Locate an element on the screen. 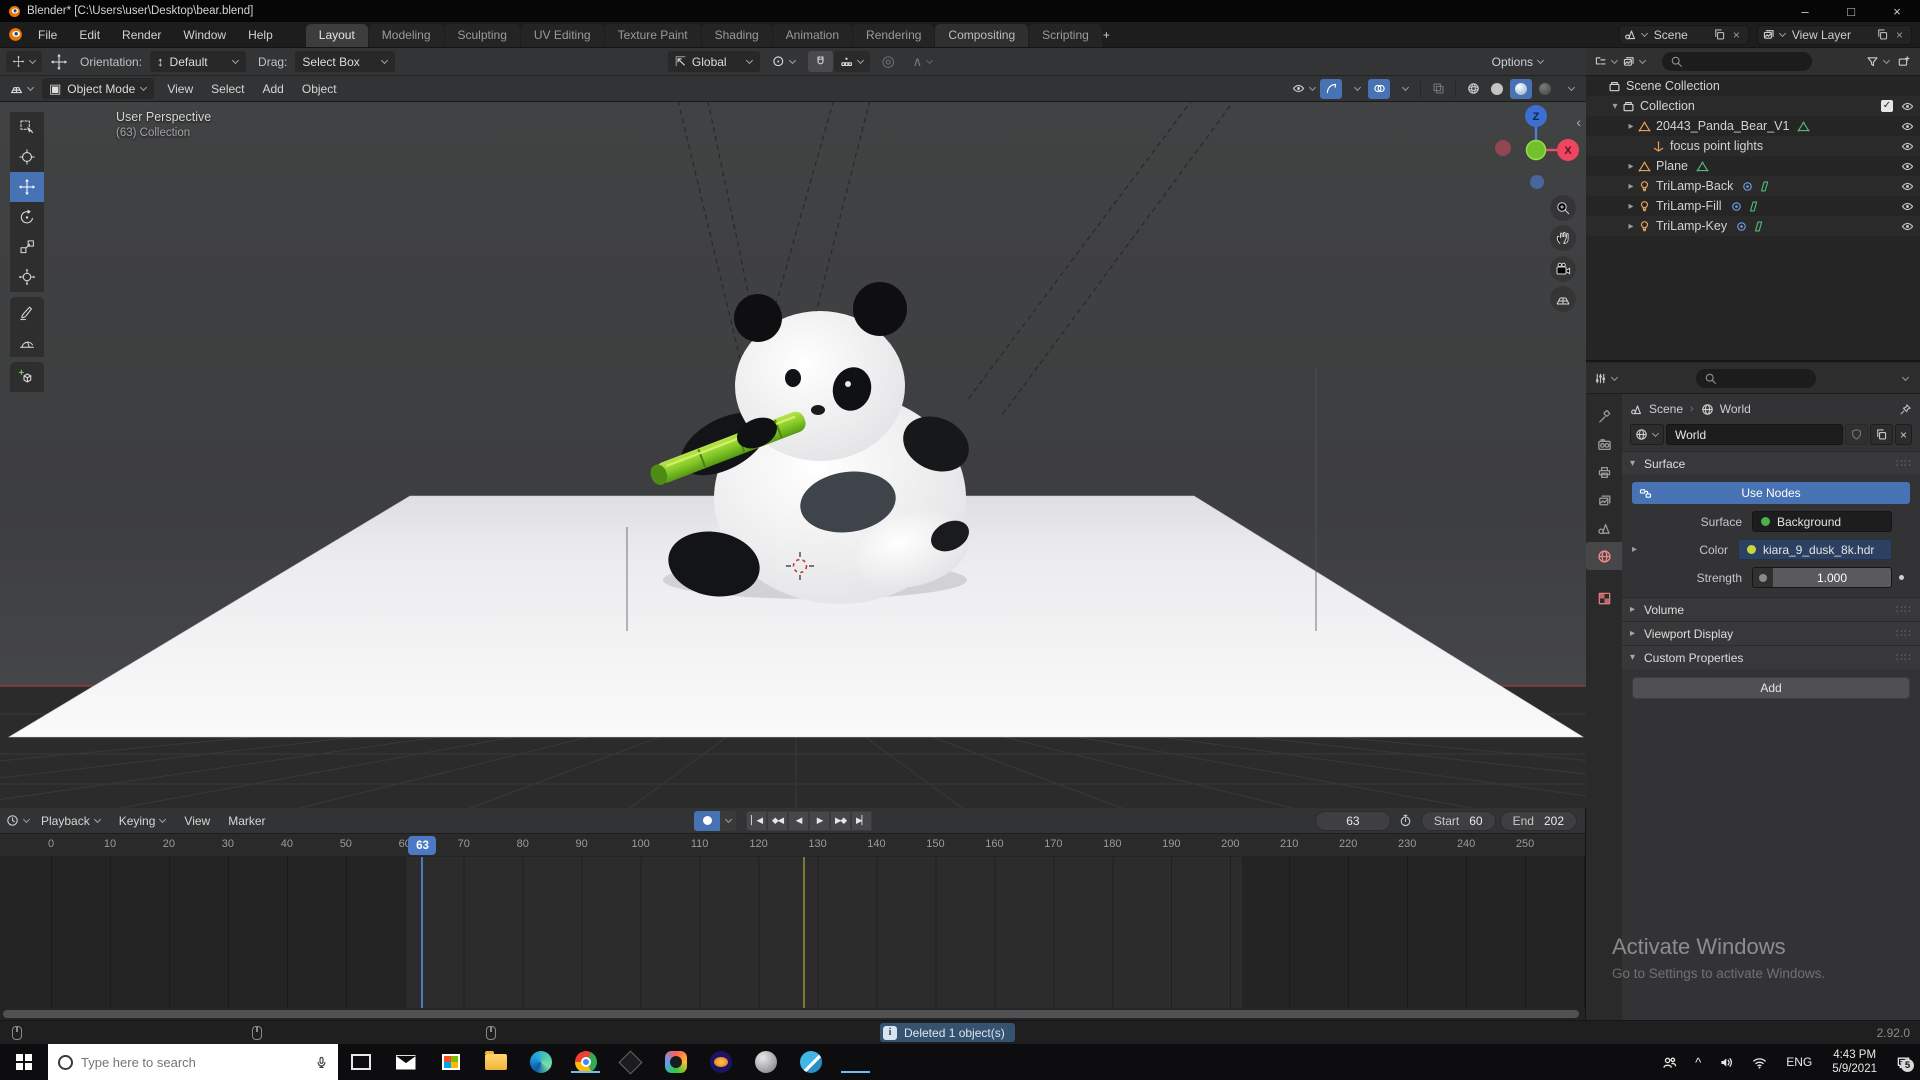 The image size is (1920, 1080). properties-tab-texture is located at coordinates (1604, 598).